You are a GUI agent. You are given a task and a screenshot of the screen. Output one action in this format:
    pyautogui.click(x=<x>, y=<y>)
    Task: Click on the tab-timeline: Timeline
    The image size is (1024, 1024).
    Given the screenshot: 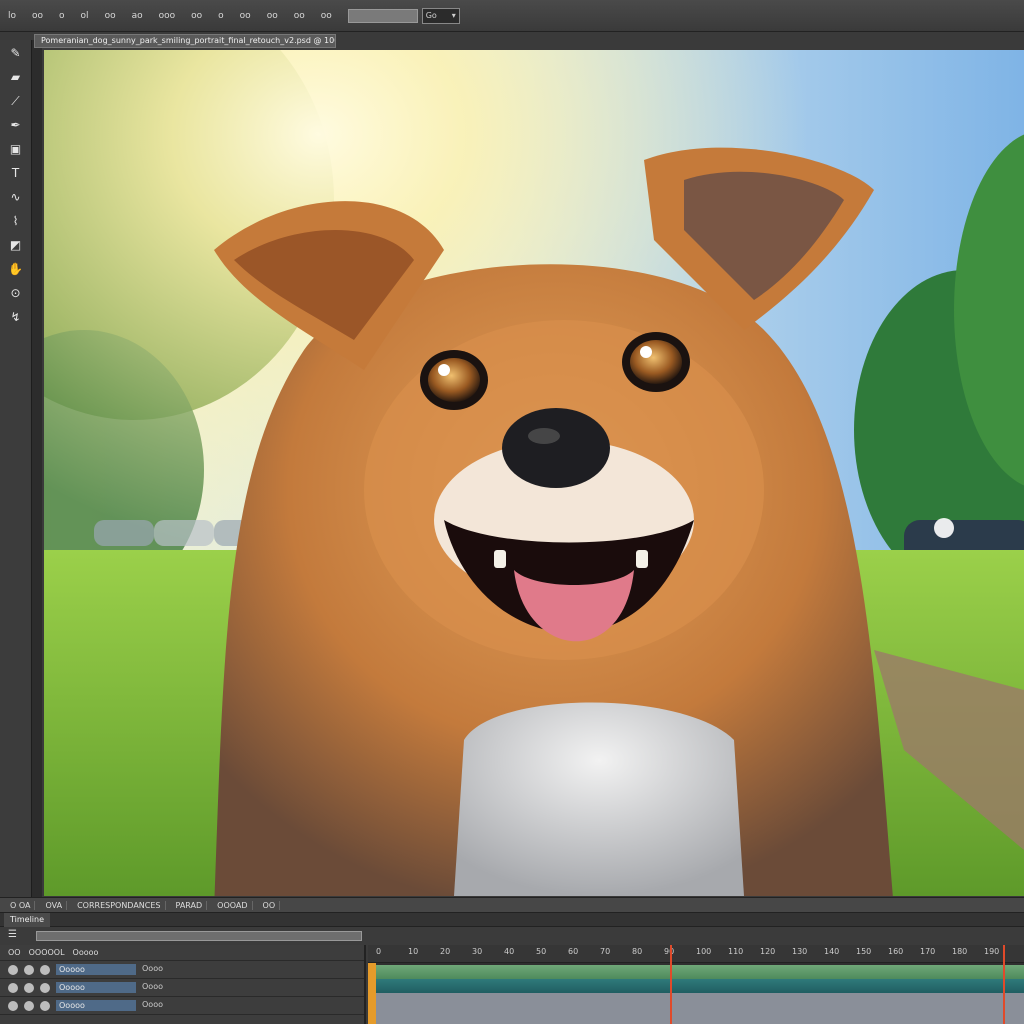 What is the action you would take?
    pyautogui.click(x=27, y=920)
    